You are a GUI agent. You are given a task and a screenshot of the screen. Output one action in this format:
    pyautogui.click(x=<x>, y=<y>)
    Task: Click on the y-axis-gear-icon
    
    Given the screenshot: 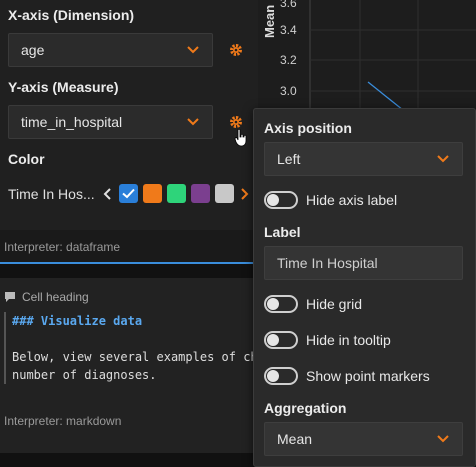 What is the action you would take?
    pyautogui.click(x=236, y=122)
    